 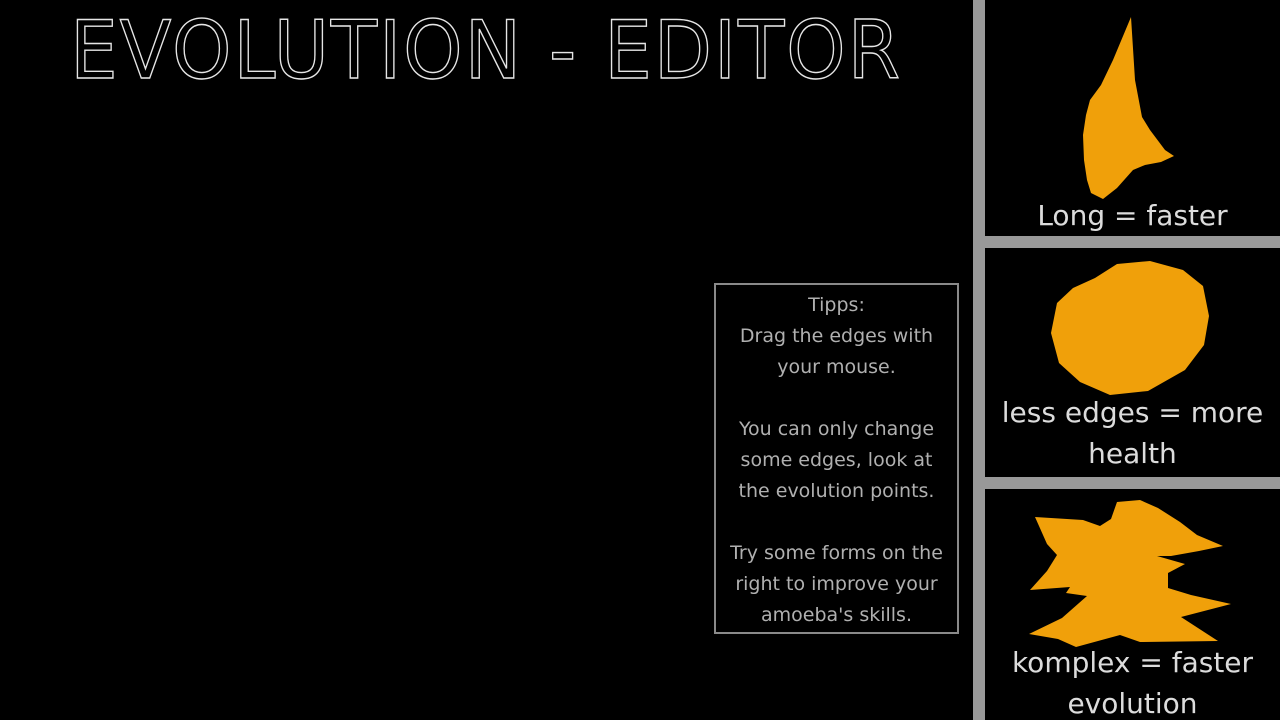 I want to click on tips-line: some edges, look at, so click(x=836, y=460).